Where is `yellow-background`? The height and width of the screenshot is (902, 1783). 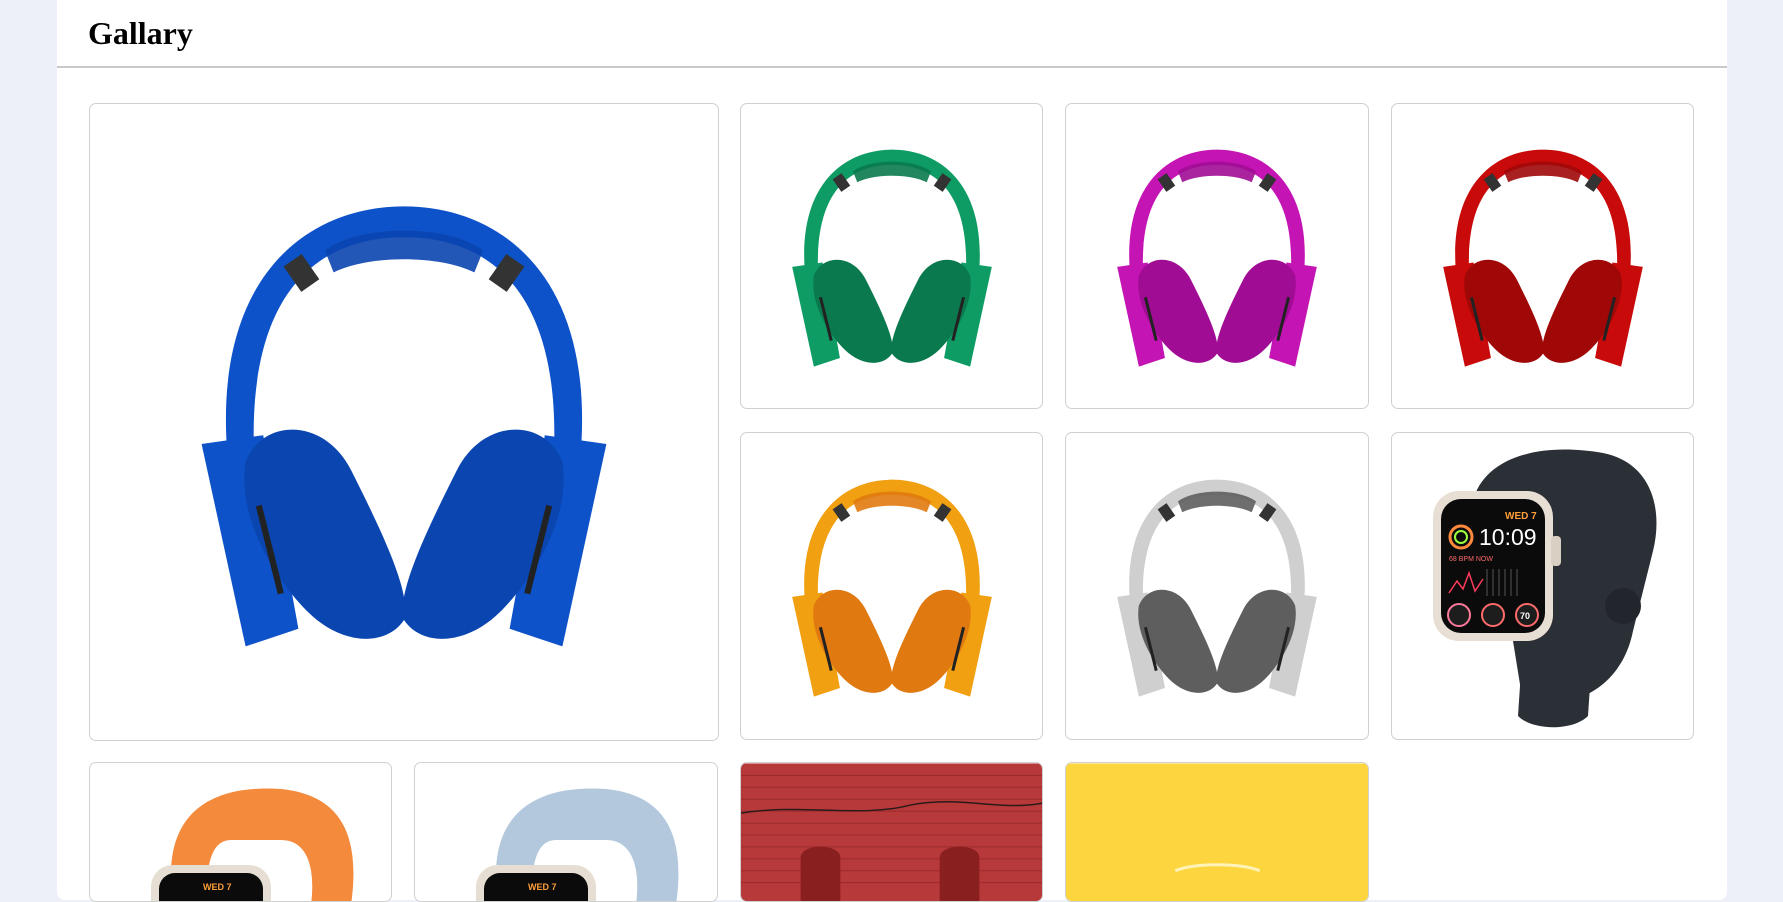
yellow-background is located at coordinates (1217, 832).